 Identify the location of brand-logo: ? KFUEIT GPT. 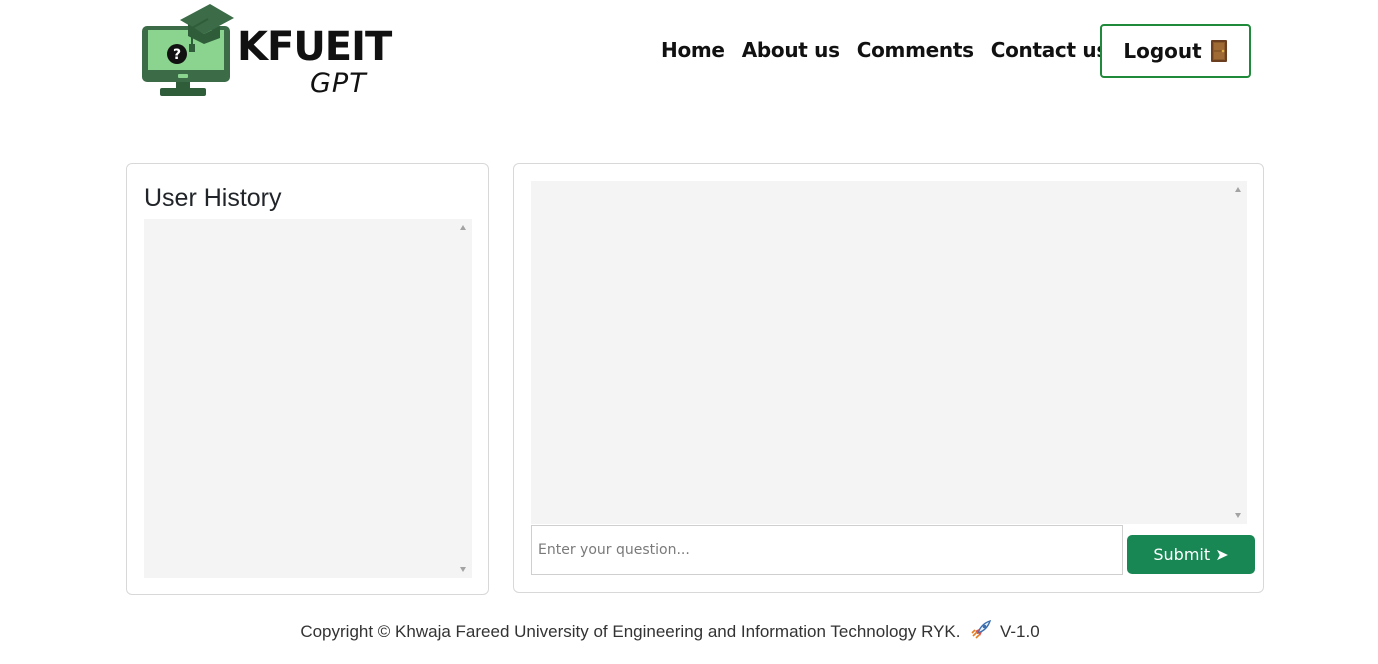
(270, 52).